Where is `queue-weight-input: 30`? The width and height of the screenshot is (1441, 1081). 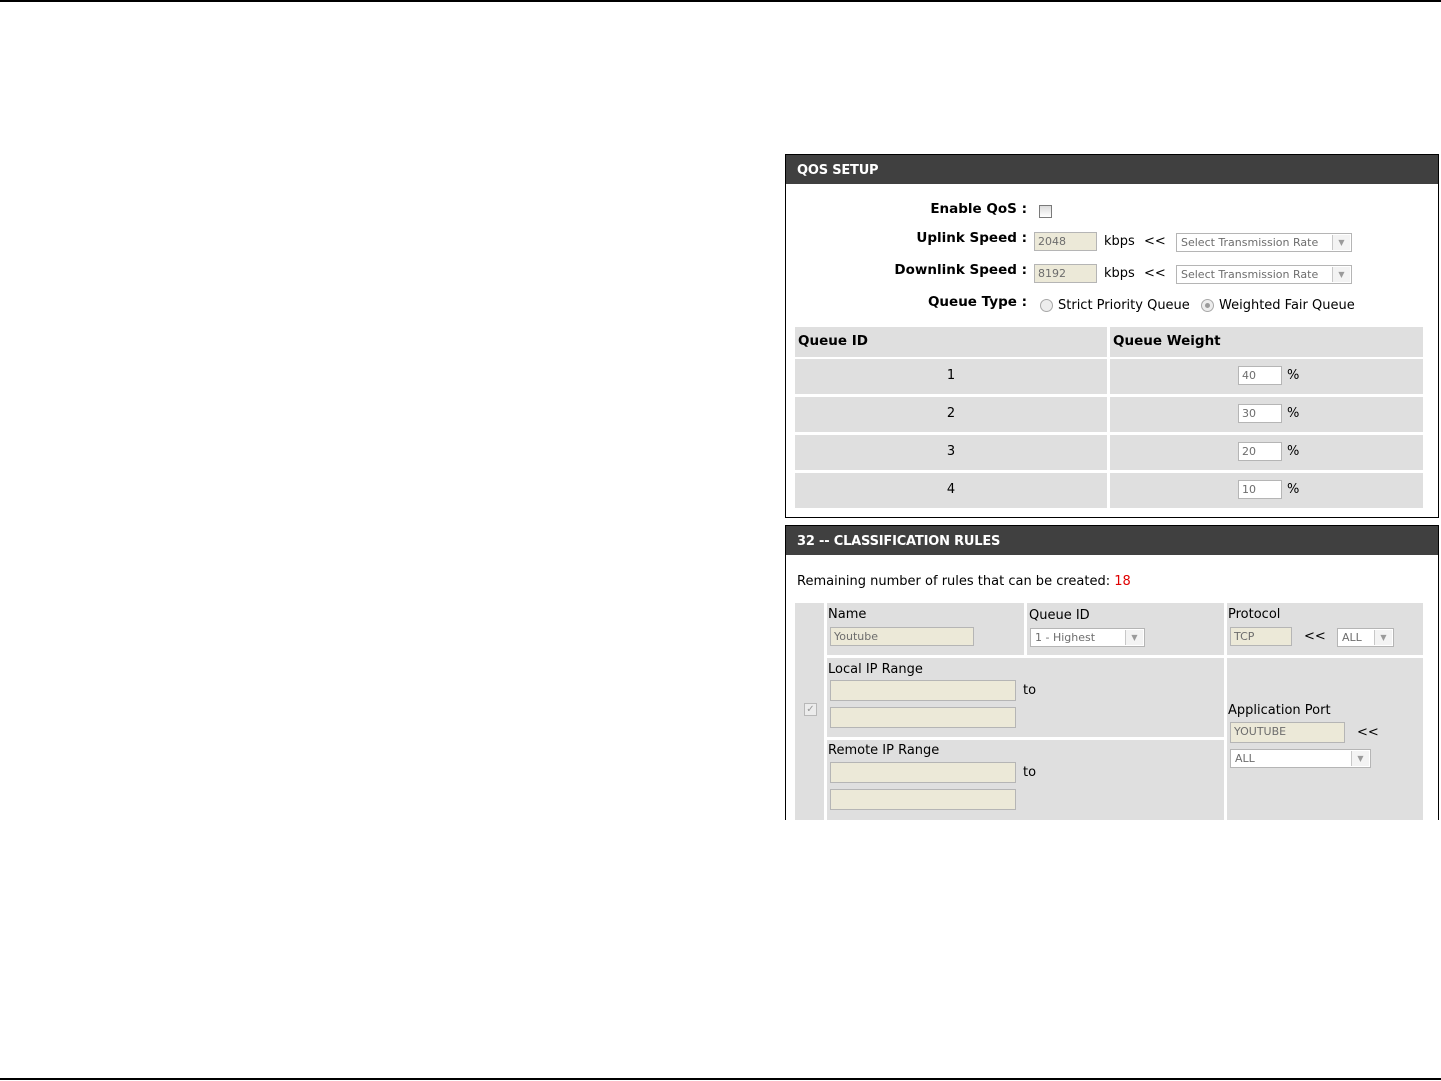
queue-weight-input: 30 is located at coordinates (1260, 413).